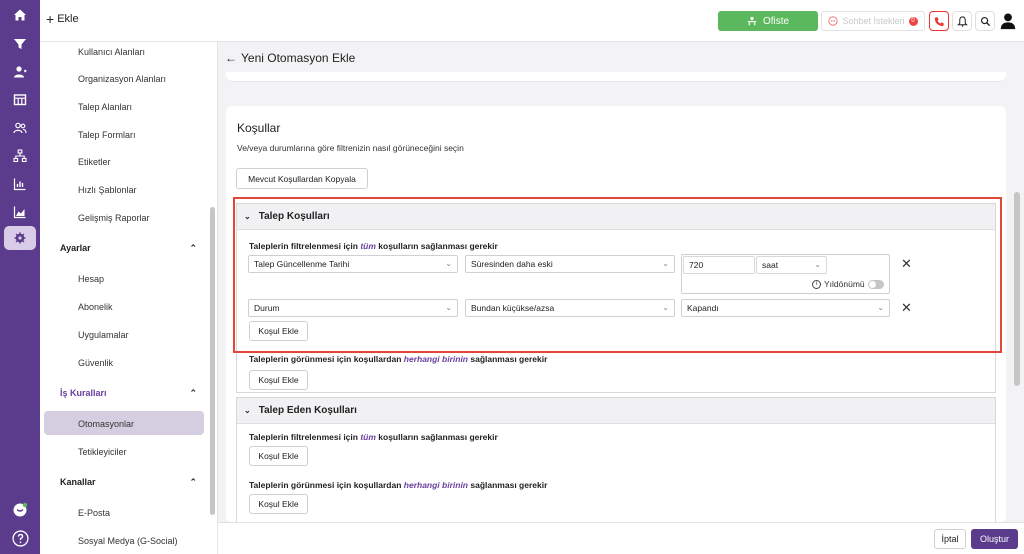 This screenshot has height=554, width=1024. Describe the element at coordinates (128, 541) in the screenshot. I see `sidebar-item-social-media: Sosyal Medya (G-Social)` at that location.